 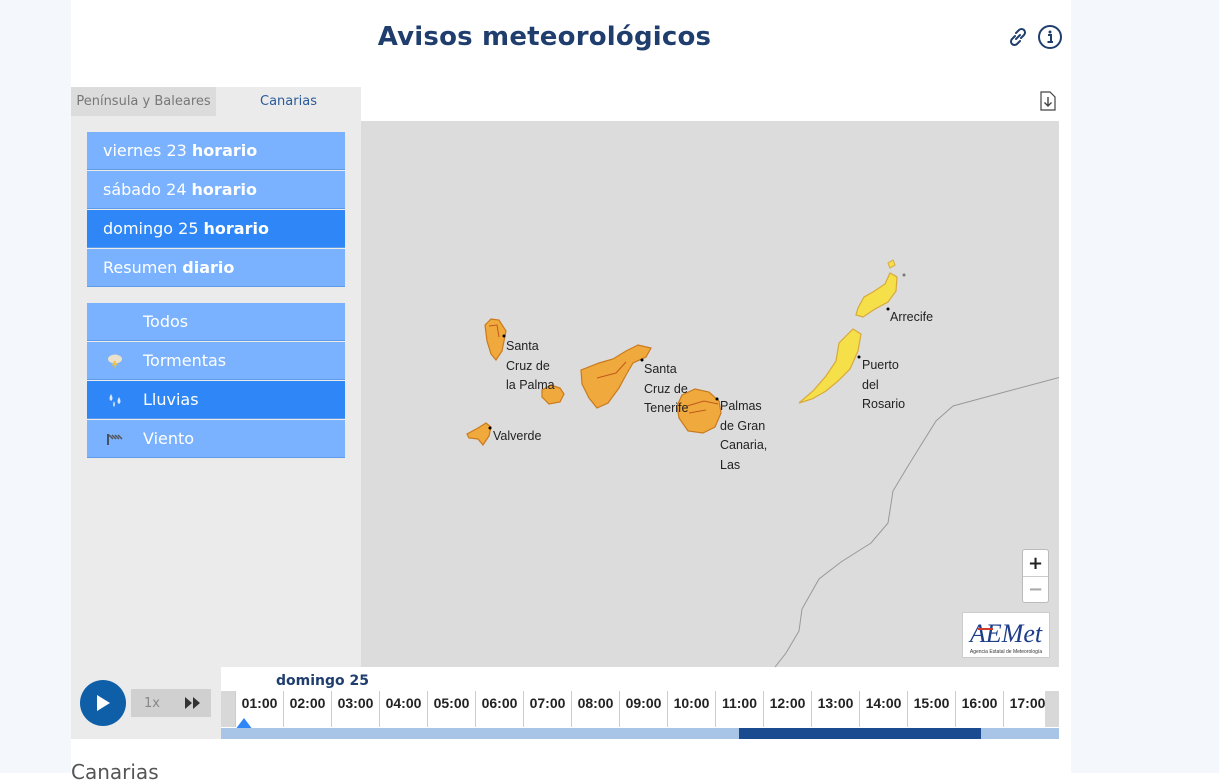 I want to click on phenomenon-filters: Todos Tormentas Lluvias Viento, so click(x=216, y=381).